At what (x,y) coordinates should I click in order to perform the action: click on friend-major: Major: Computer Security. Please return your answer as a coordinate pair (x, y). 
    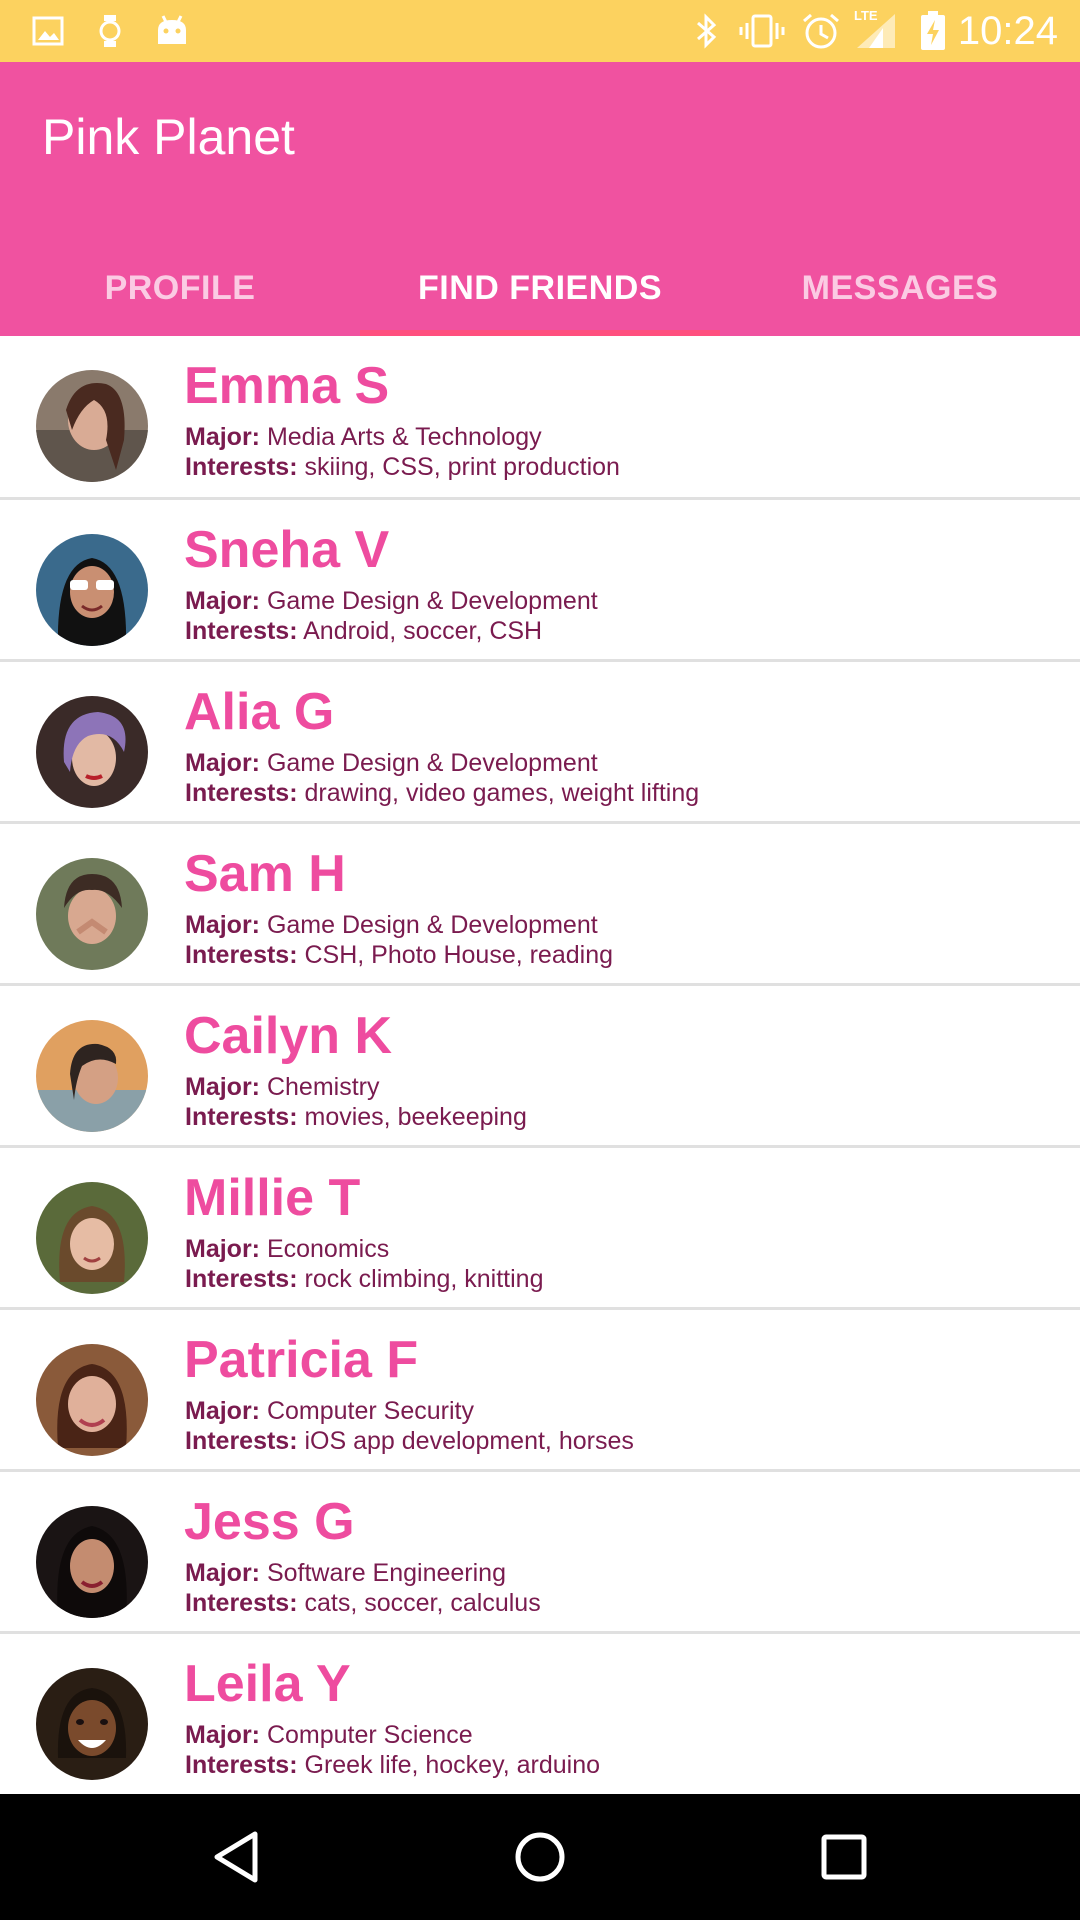
    Looking at the image, I should click on (329, 1411).